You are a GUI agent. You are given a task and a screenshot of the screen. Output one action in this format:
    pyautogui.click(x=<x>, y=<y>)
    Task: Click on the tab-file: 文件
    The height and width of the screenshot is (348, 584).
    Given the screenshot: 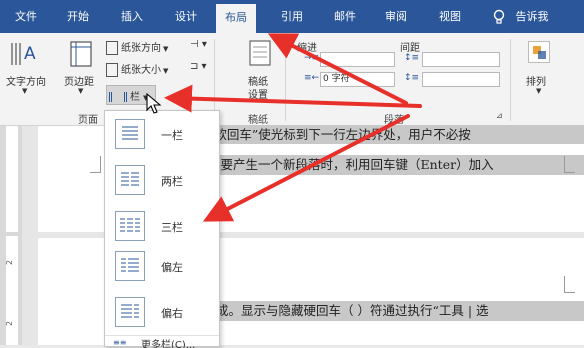 What is the action you would take?
    pyautogui.click(x=26, y=16)
    